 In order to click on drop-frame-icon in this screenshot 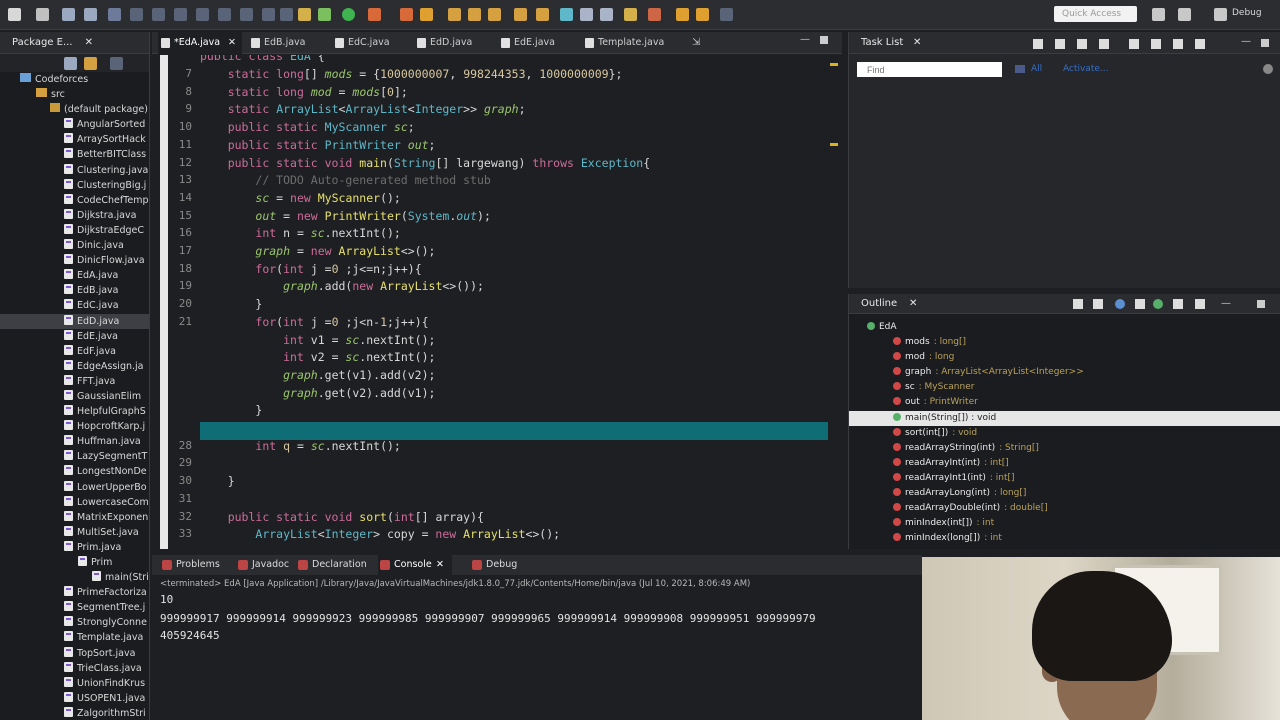, I will do `click(286, 14)`.